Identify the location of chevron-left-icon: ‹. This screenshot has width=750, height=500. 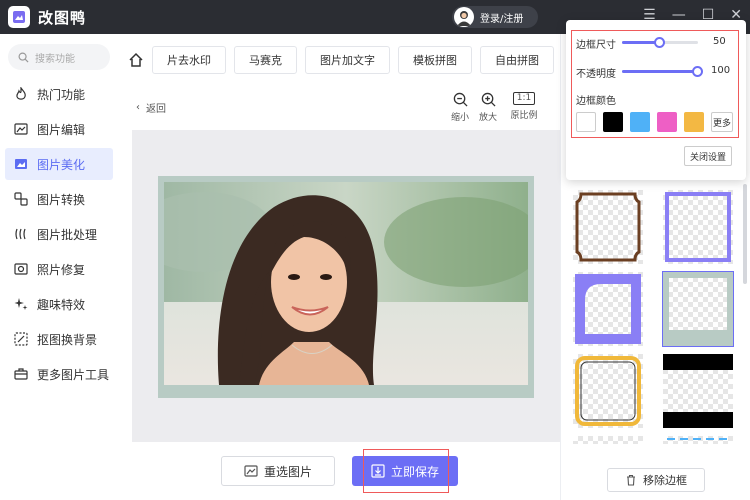
(138, 107).